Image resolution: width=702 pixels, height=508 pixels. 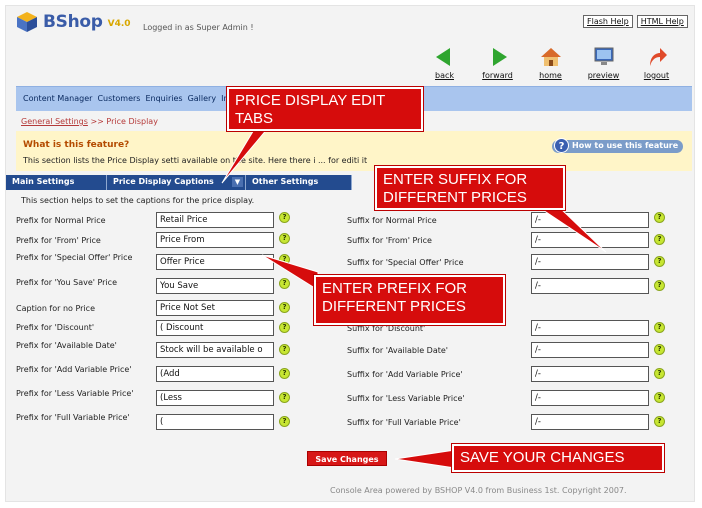 I want to click on arrow-to-suffix-field, so click(x=572, y=230).